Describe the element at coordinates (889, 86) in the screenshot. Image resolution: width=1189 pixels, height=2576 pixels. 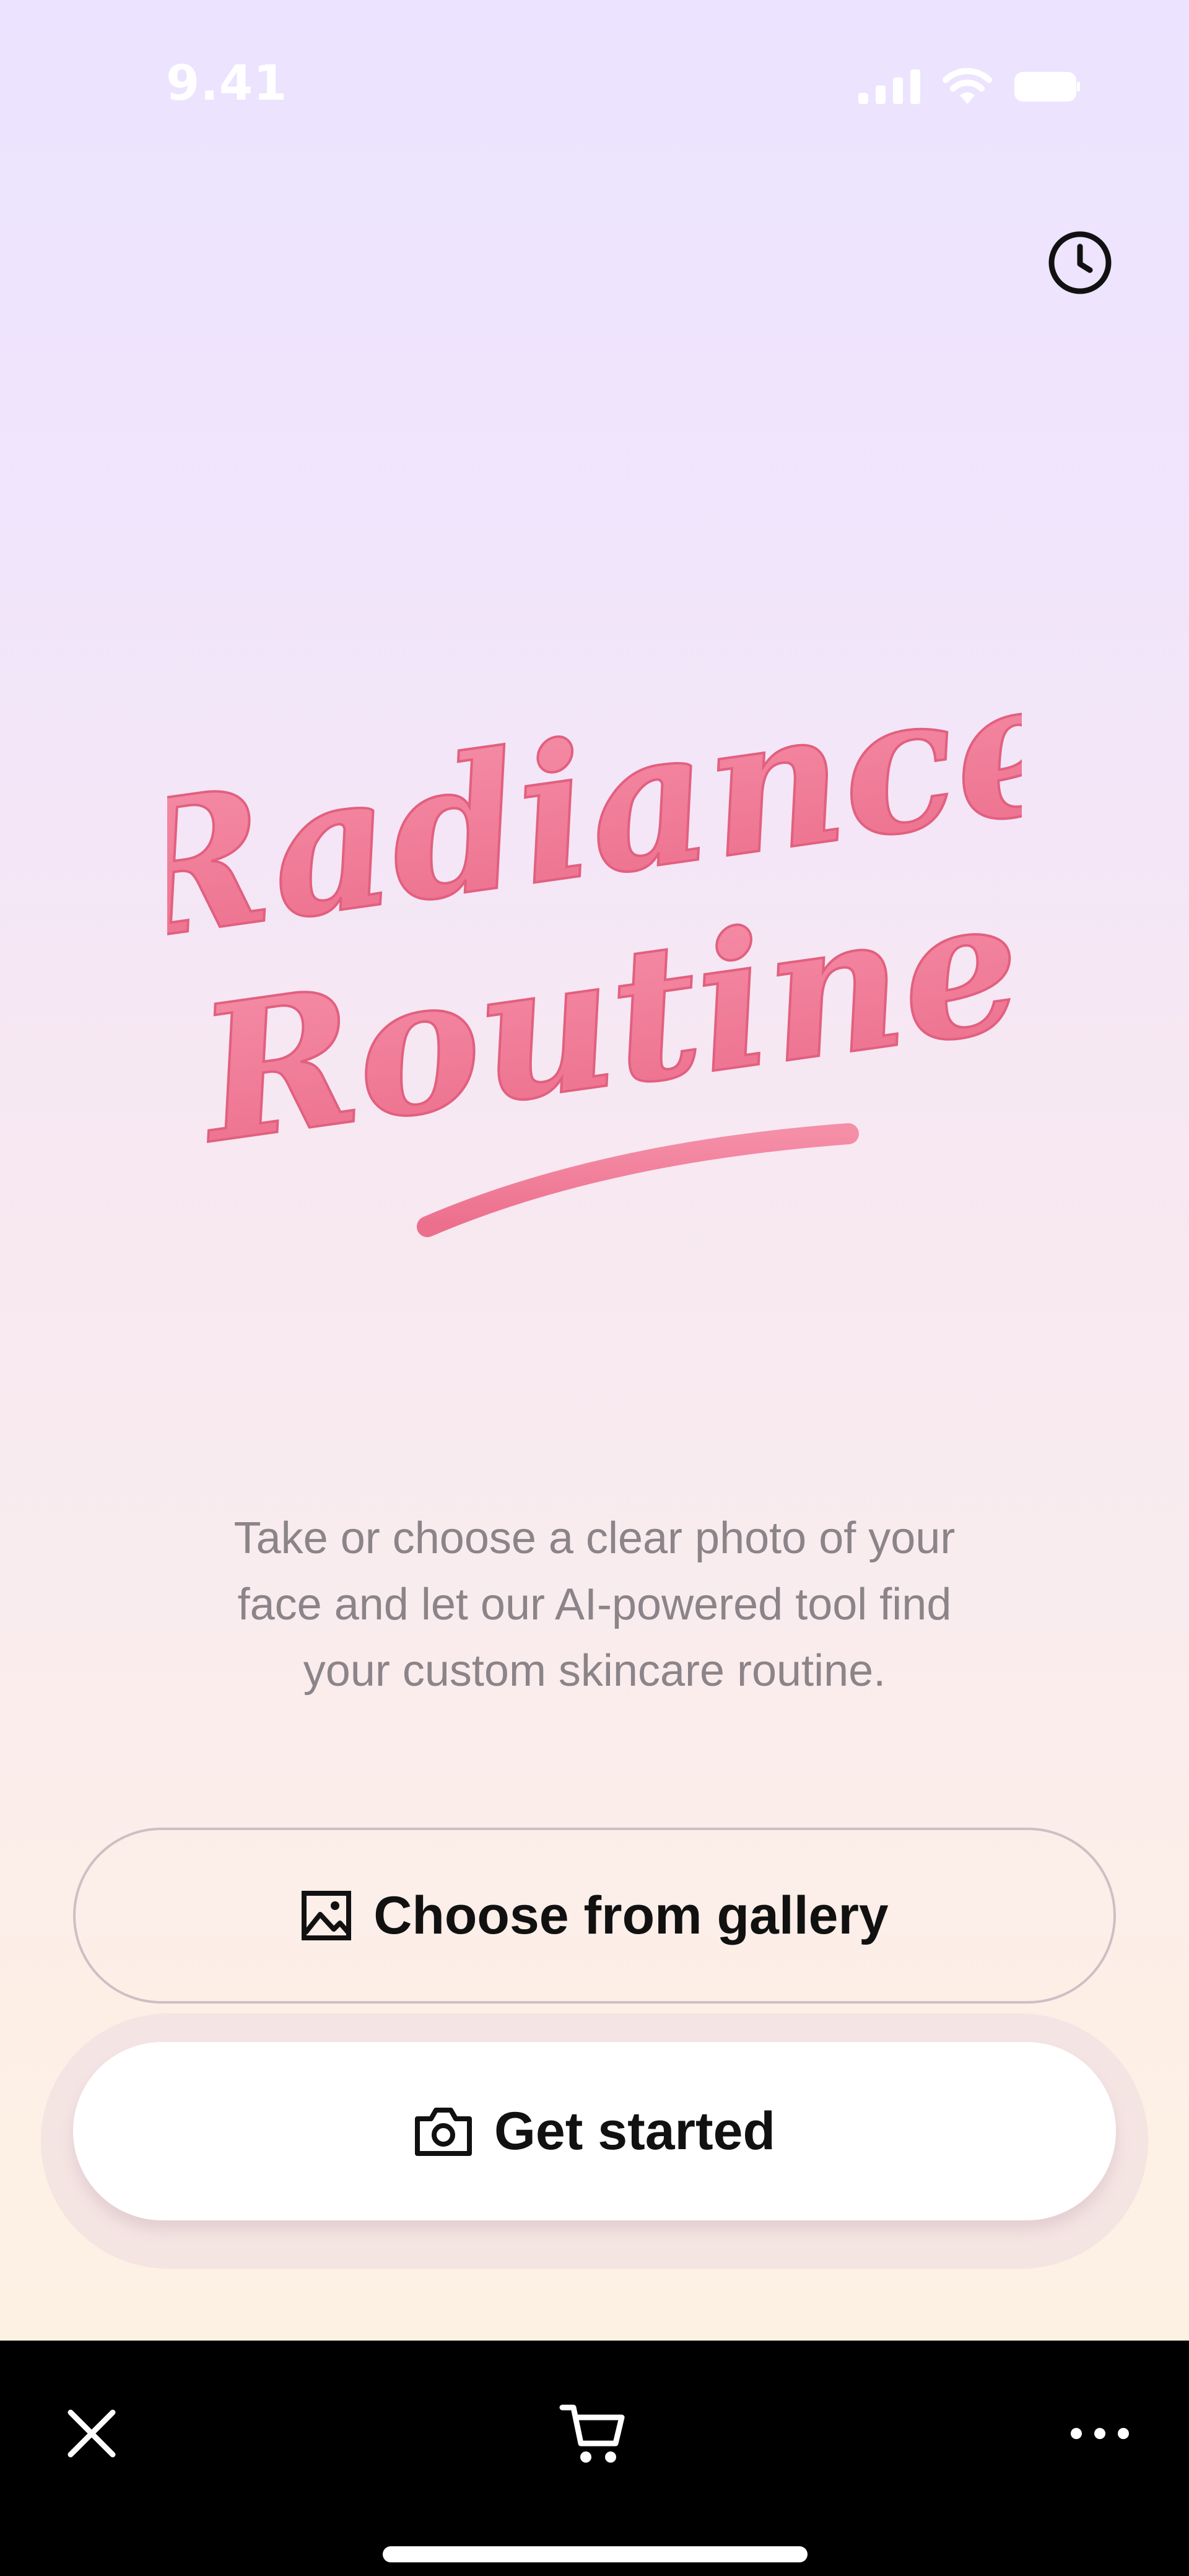
I see `signal-icon` at that location.